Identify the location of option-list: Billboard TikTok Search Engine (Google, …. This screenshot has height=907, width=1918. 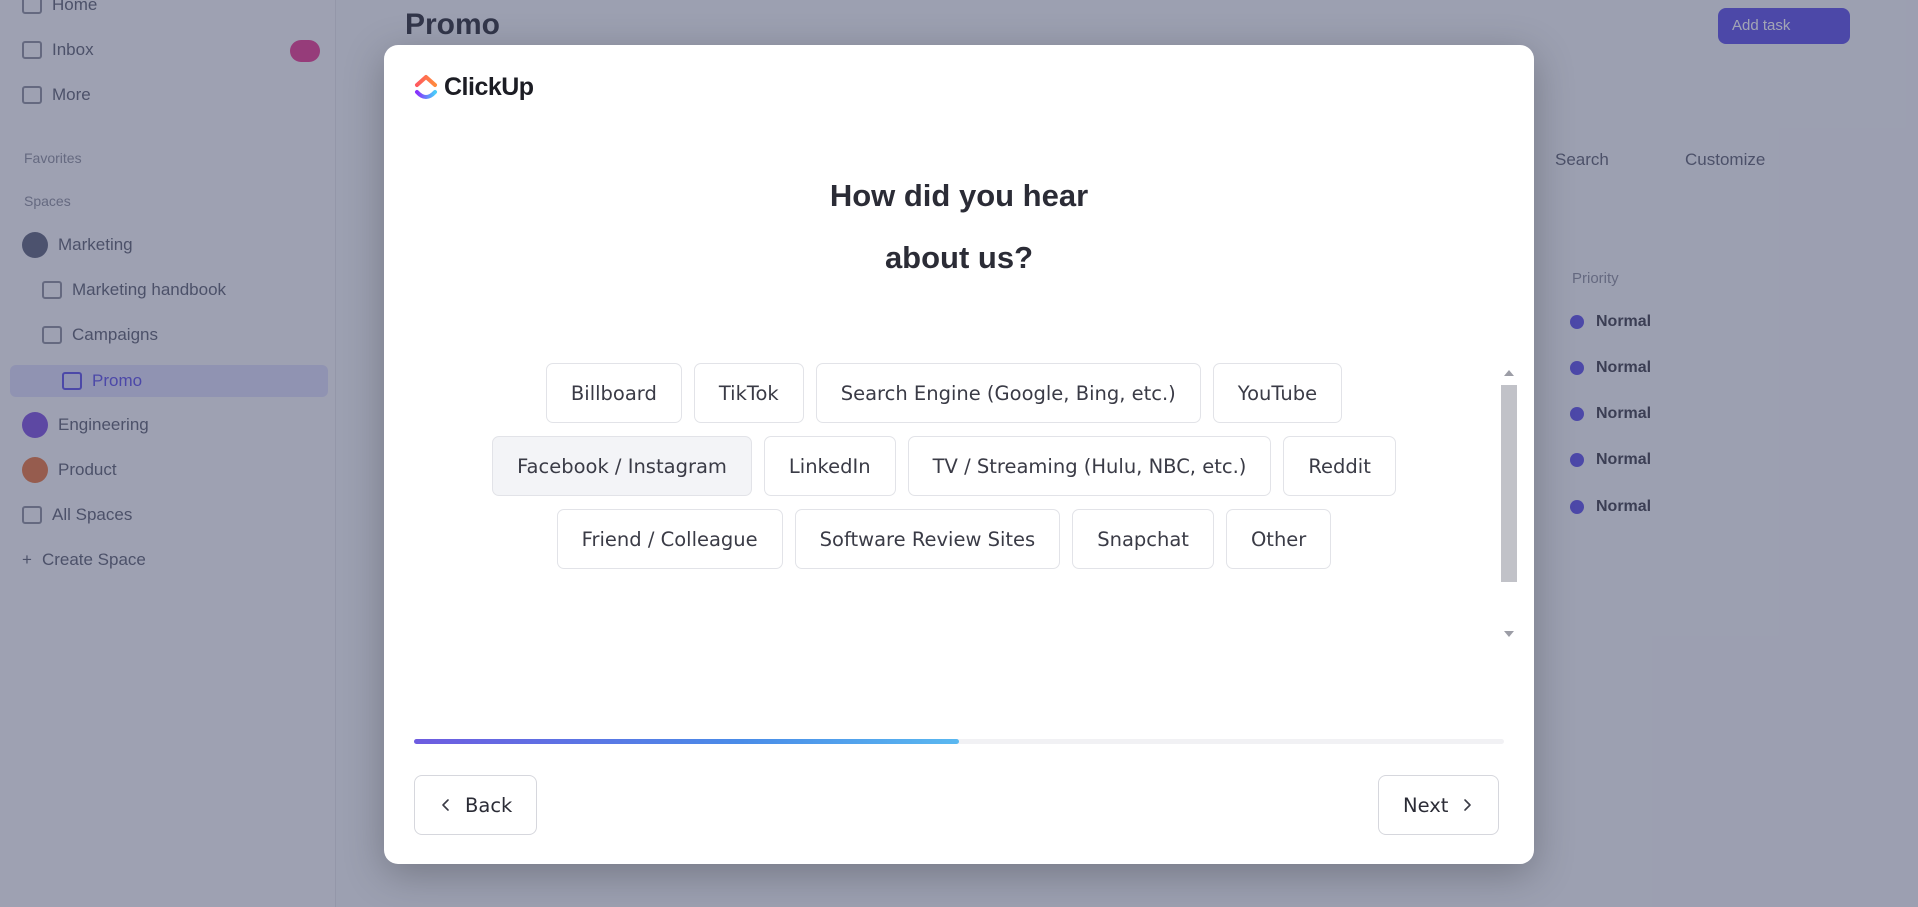
(944, 466).